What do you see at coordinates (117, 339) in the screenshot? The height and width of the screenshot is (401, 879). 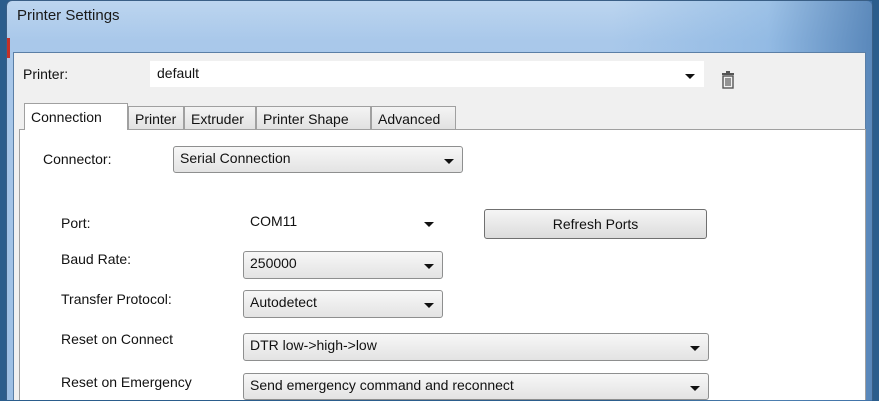 I see `reset-on-connect-label: Reset on Connect` at bounding box center [117, 339].